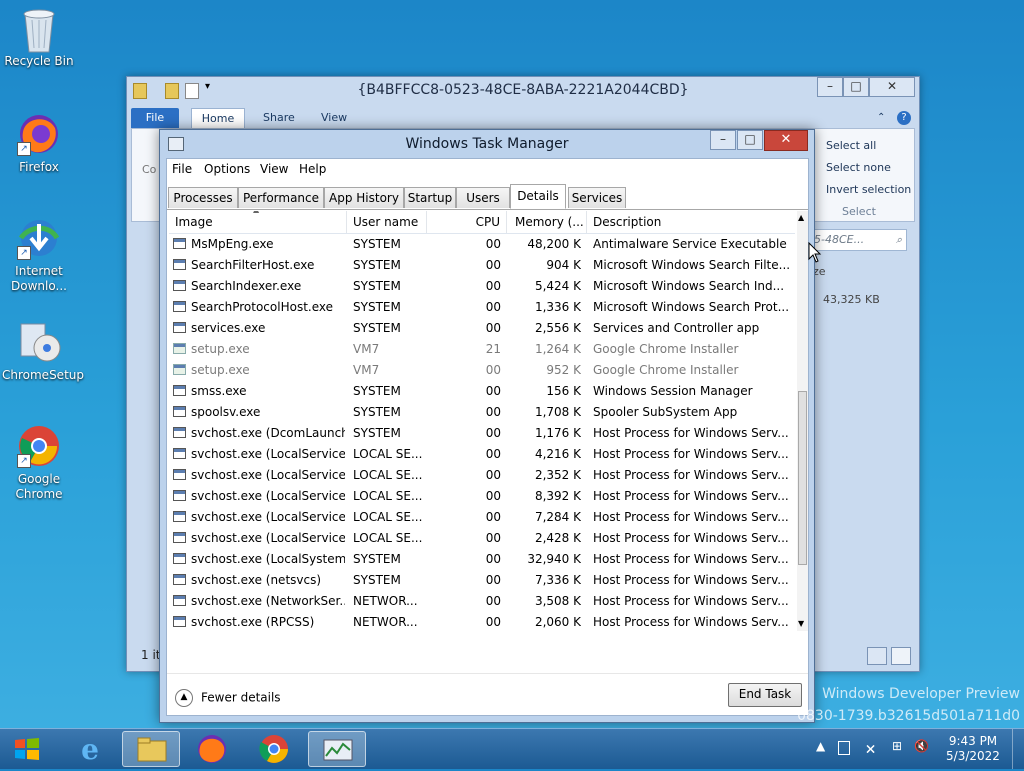 The width and height of the screenshot is (1024, 771). I want to click on taskbar-task-manager, so click(337, 749).